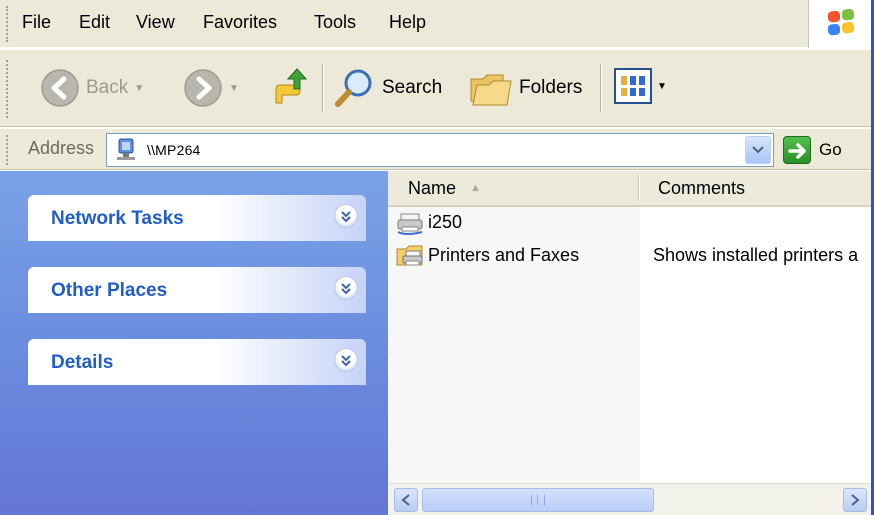  What do you see at coordinates (407, 22) in the screenshot?
I see `menu-help: Help` at bounding box center [407, 22].